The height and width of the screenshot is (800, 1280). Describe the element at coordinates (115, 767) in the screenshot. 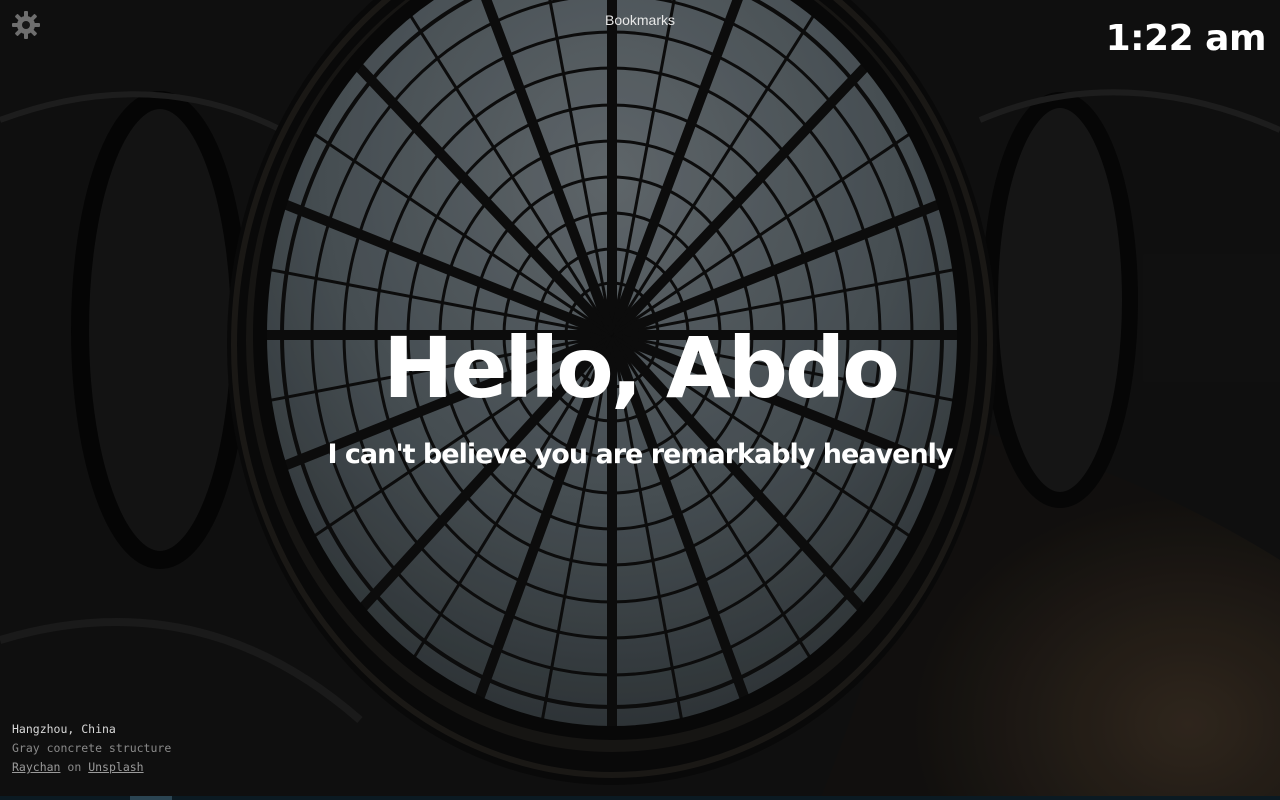

I see `photo-source-link: Unsplash` at that location.